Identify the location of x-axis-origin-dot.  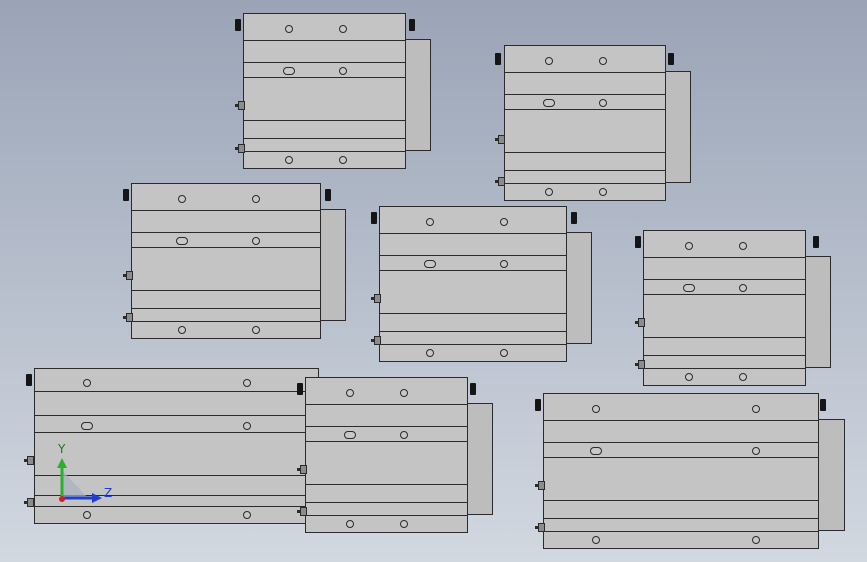
(62, 499).